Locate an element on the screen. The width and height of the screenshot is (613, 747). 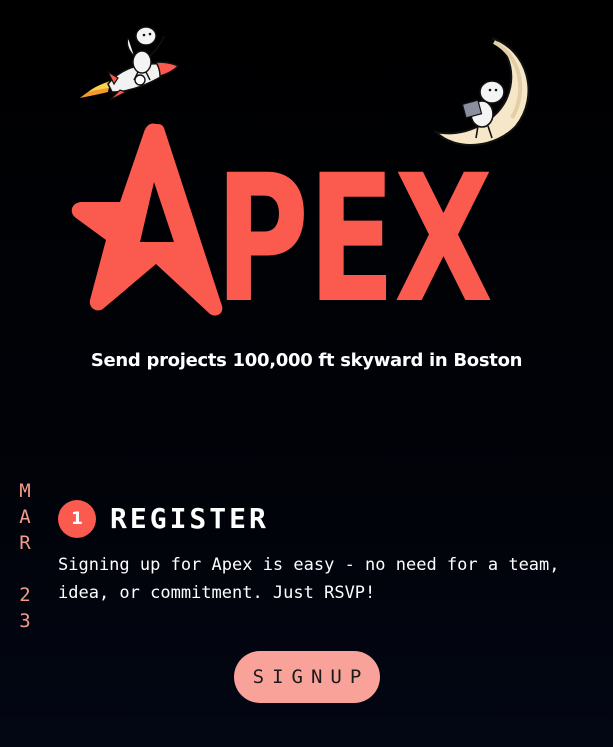
signup-button: SIGNUP is located at coordinates (307, 677).